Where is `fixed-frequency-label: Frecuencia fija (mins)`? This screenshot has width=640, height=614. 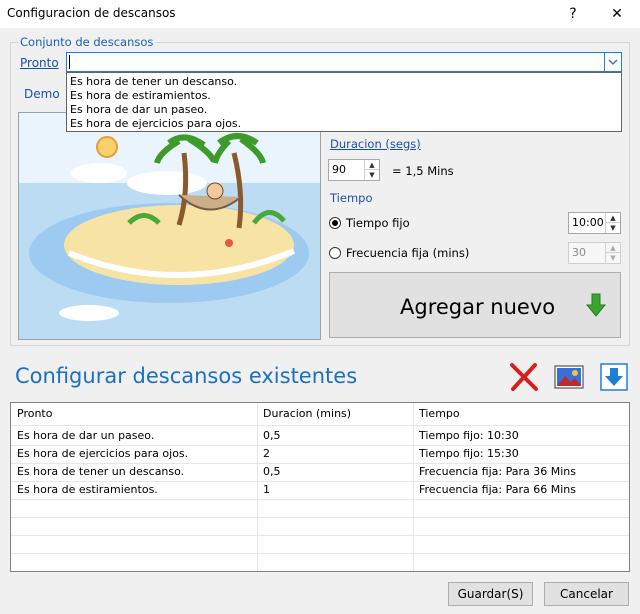 fixed-frequency-label: Frecuencia fija (mins) is located at coordinates (408, 253).